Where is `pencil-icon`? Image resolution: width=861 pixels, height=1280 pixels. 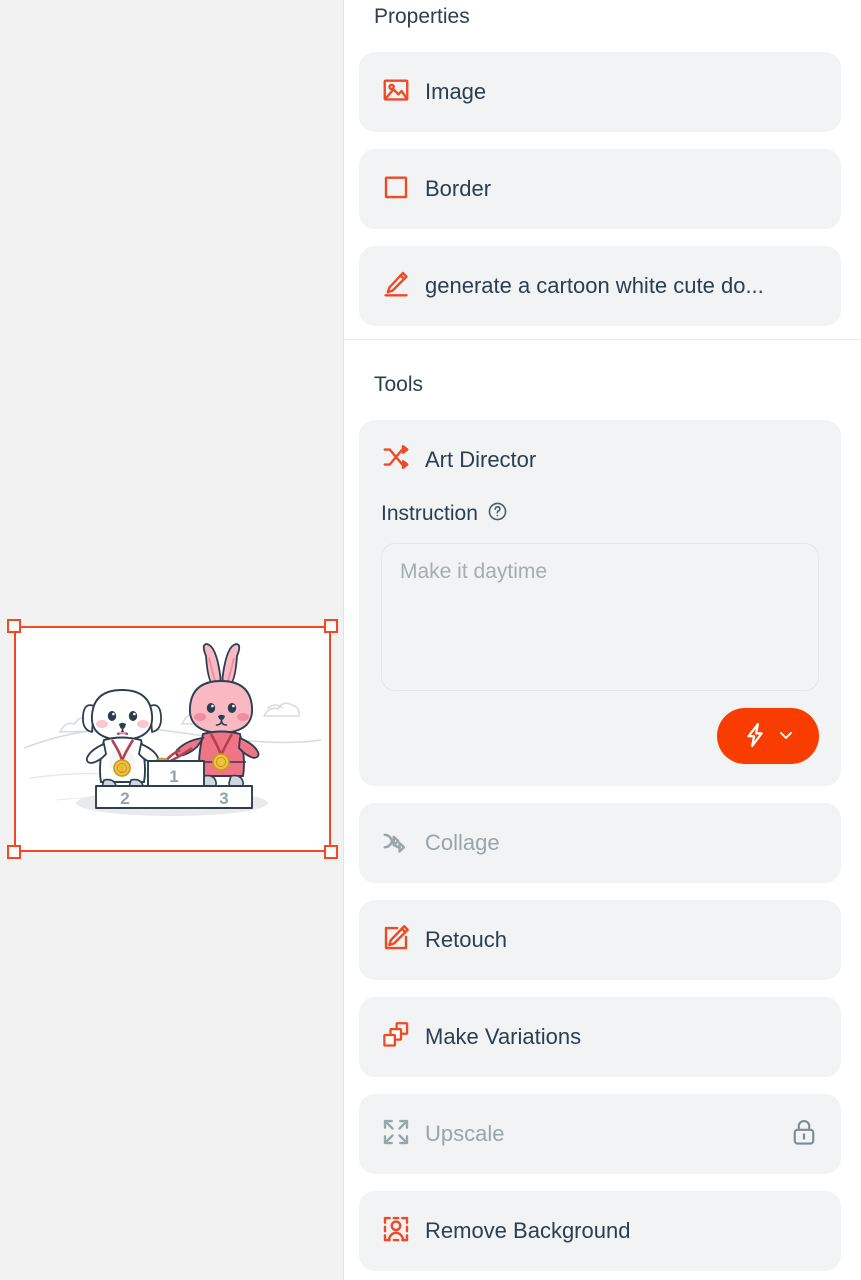
pencil-icon is located at coordinates (396, 286).